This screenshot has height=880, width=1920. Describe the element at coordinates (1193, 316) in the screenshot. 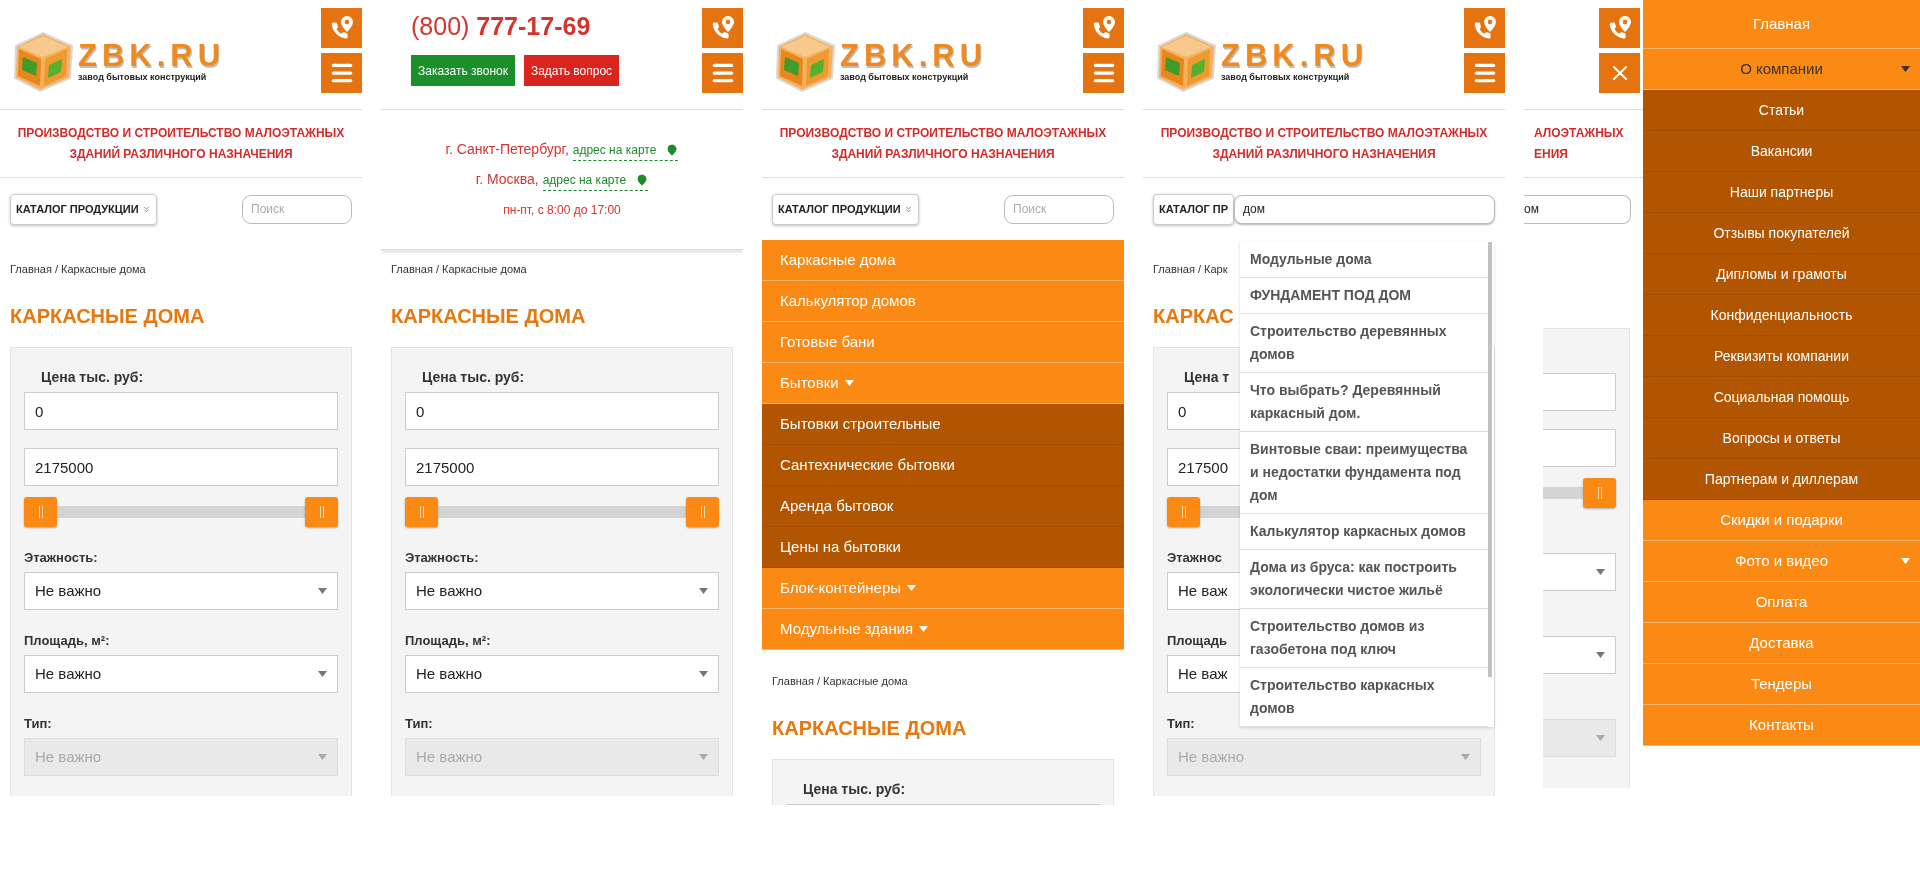

I see `page-title: КАРКАС` at that location.